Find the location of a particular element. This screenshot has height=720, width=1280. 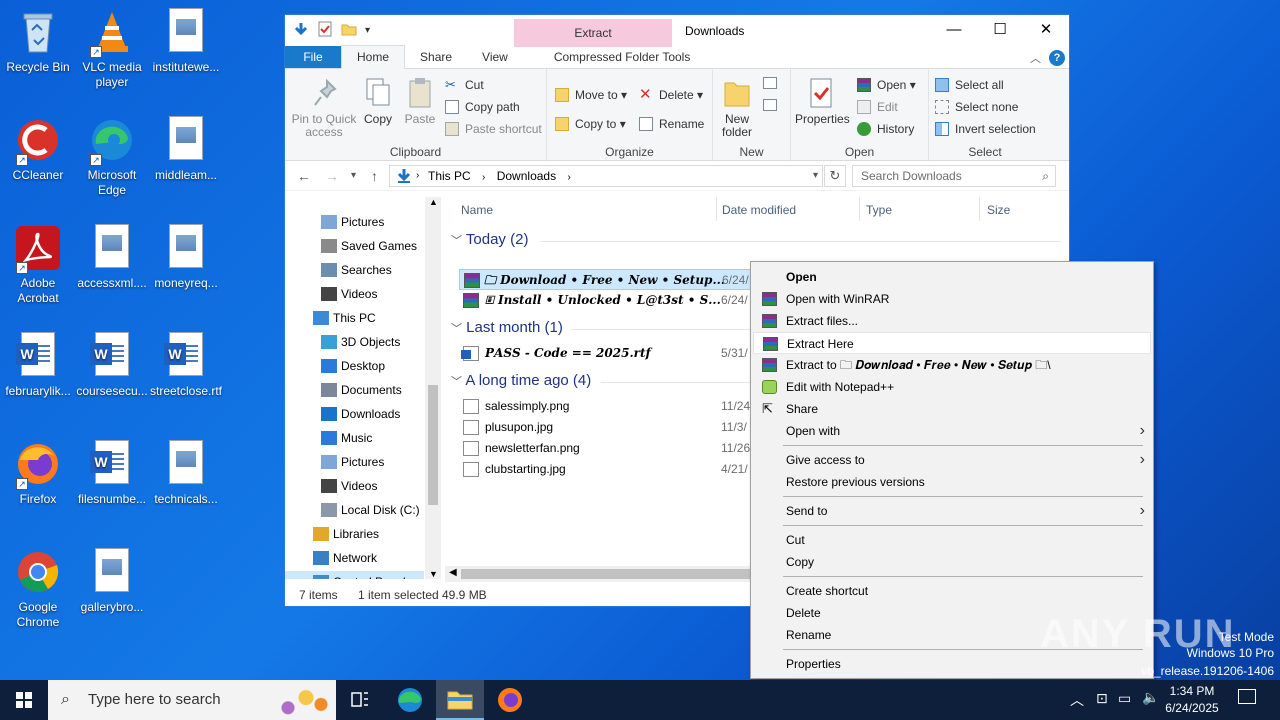

desktop-icon-vlc: ↗ VLC media player is located at coordinates (112, 49).